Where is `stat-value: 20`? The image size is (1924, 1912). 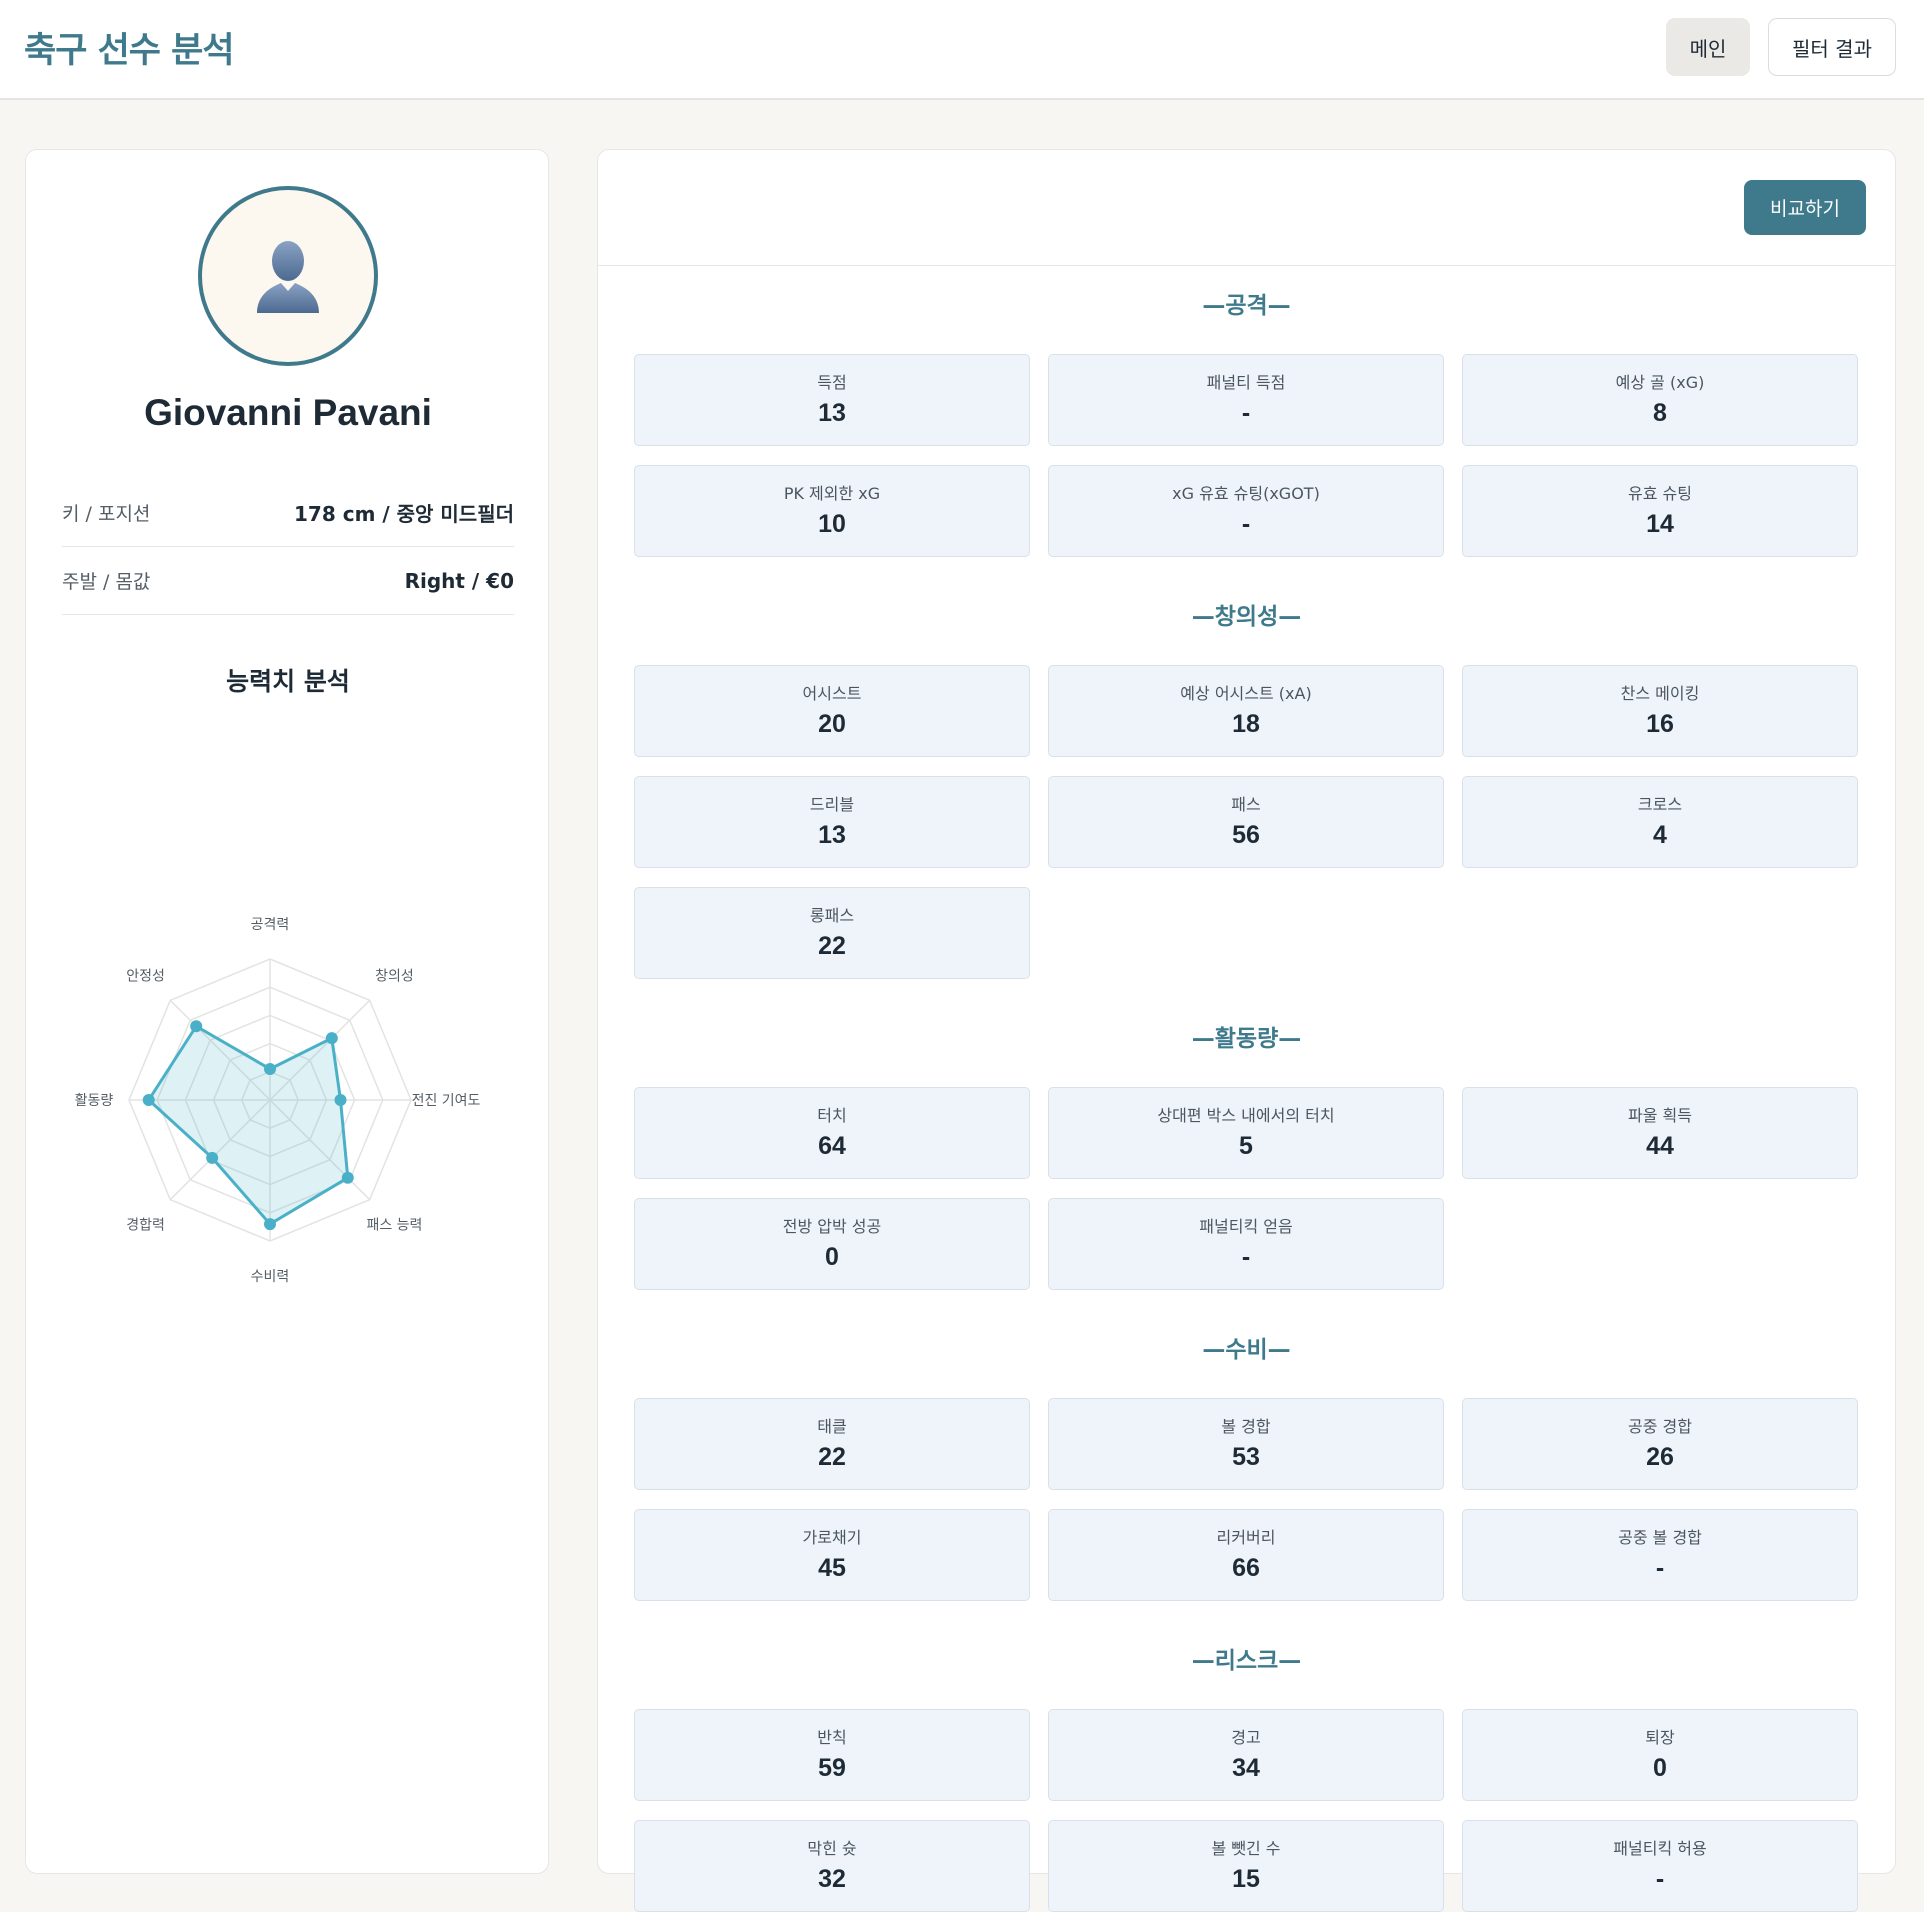 stat-value: 20 is located at coordinates (832, 724).